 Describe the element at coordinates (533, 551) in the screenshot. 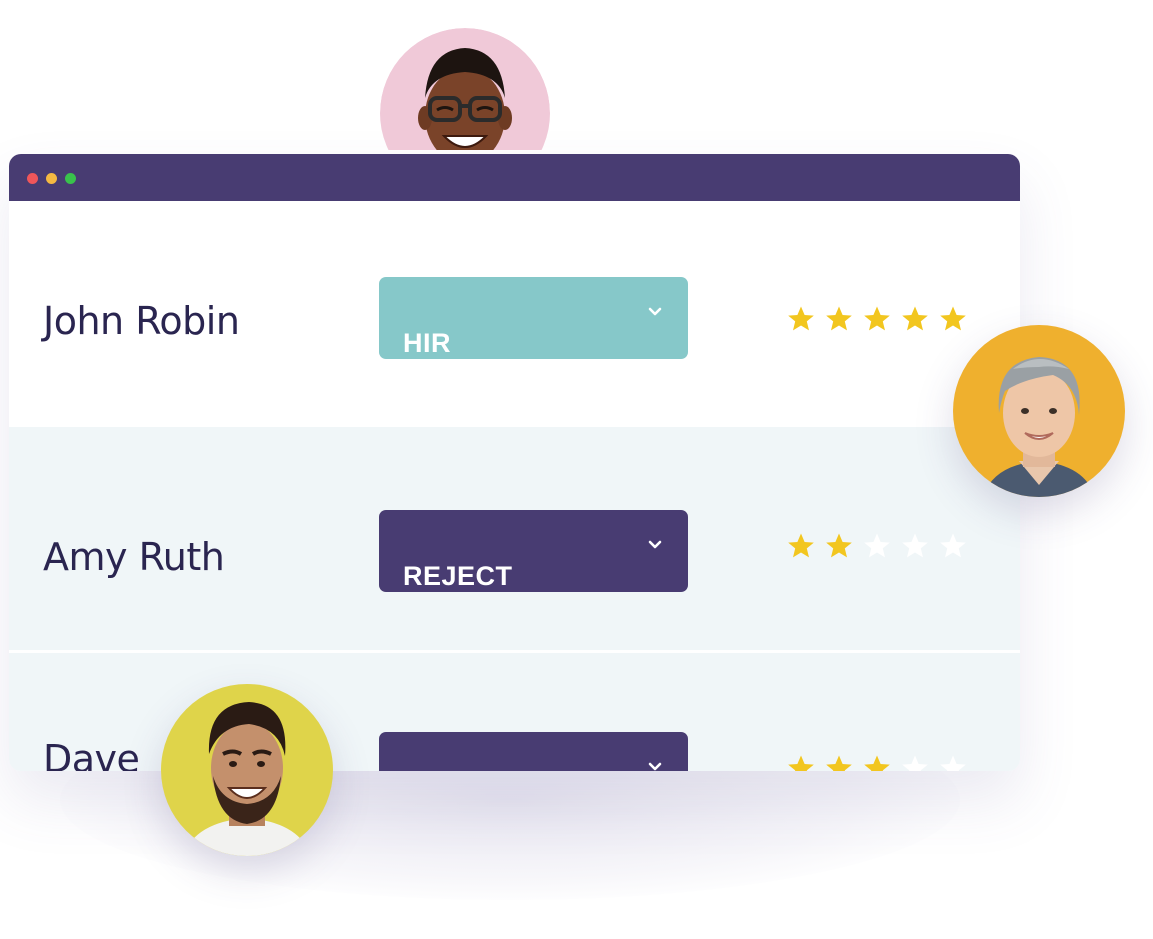

I see `status-dropdown: REJECT` at that location.